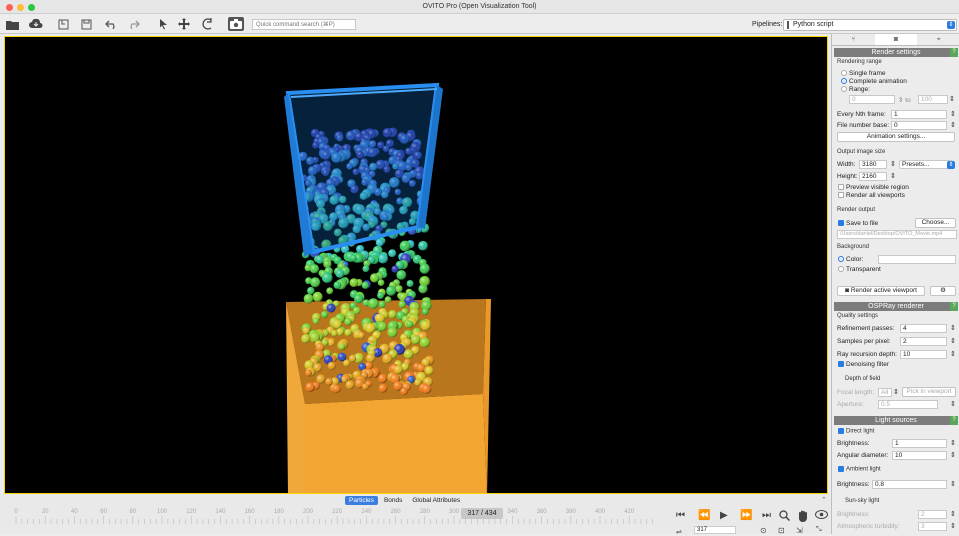  What do you see at coordinates (871, 195) in the screenshot?
I see `render-all-viewports-checkbox: Render all viewports` at bounding box center [871, 195].